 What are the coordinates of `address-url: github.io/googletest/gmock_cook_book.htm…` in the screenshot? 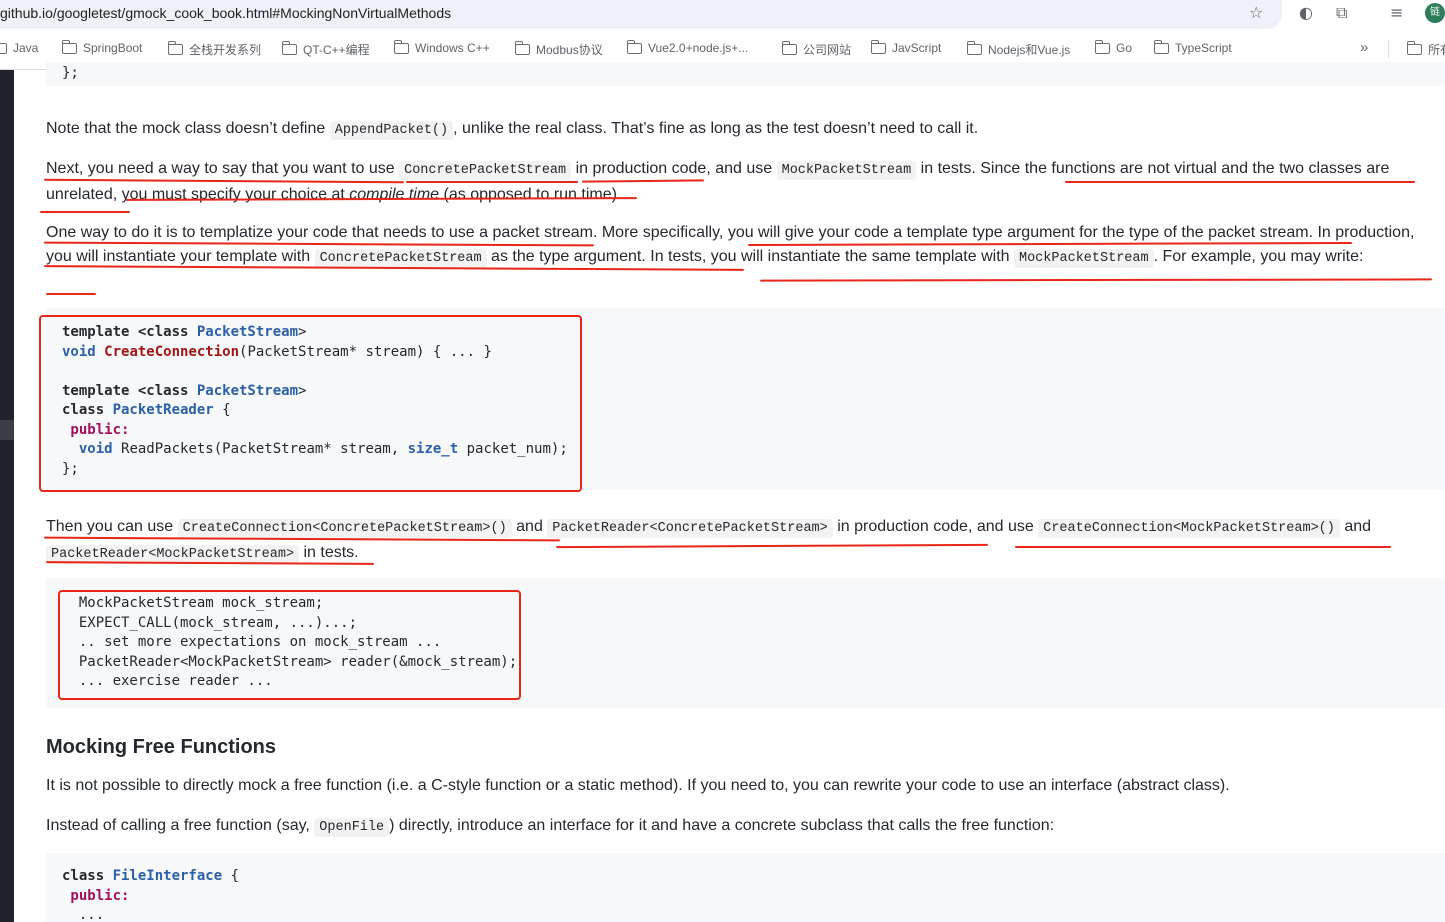 It's located at (225, 13).